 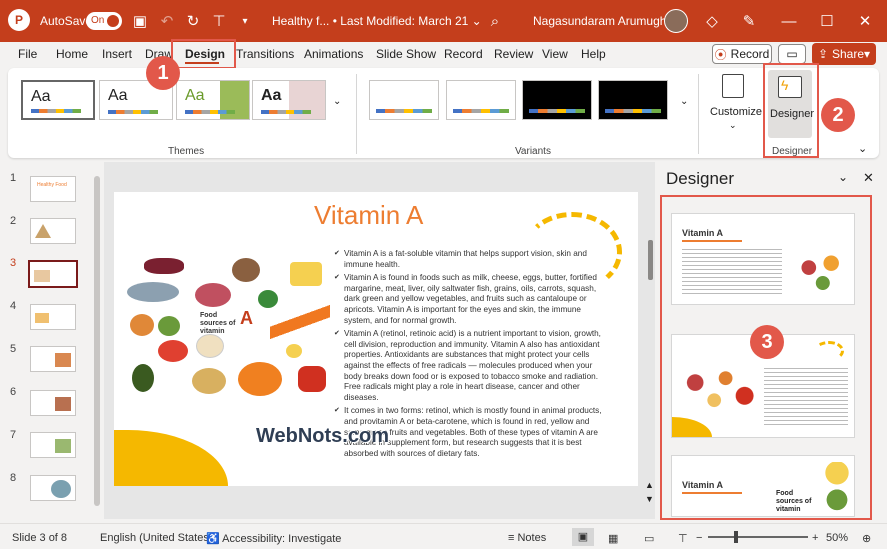 I want to click on record-button: ⦿ Record, so click(x=742, y=54).